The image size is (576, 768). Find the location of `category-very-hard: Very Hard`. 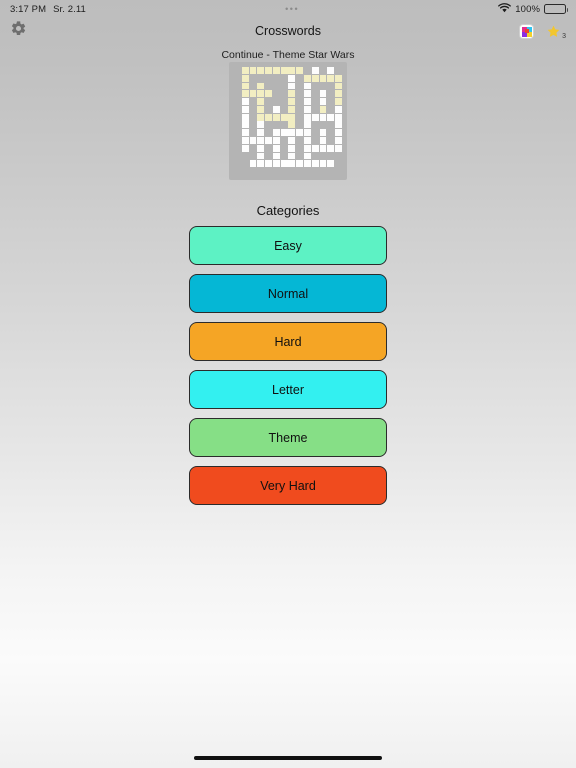

category-very-hard: Very Hard is located at coordinates (288, 485).